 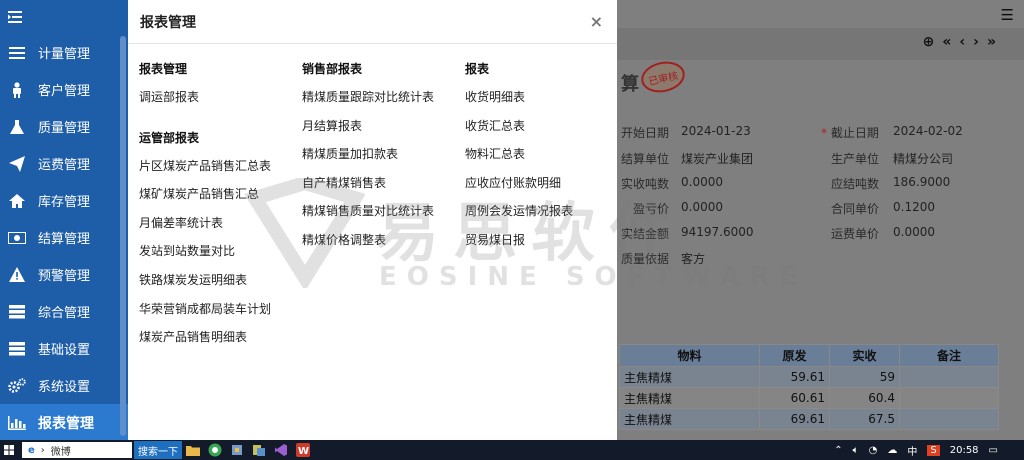 I want to click on section-heading: 销售部报表, so click(x=332, y=69).